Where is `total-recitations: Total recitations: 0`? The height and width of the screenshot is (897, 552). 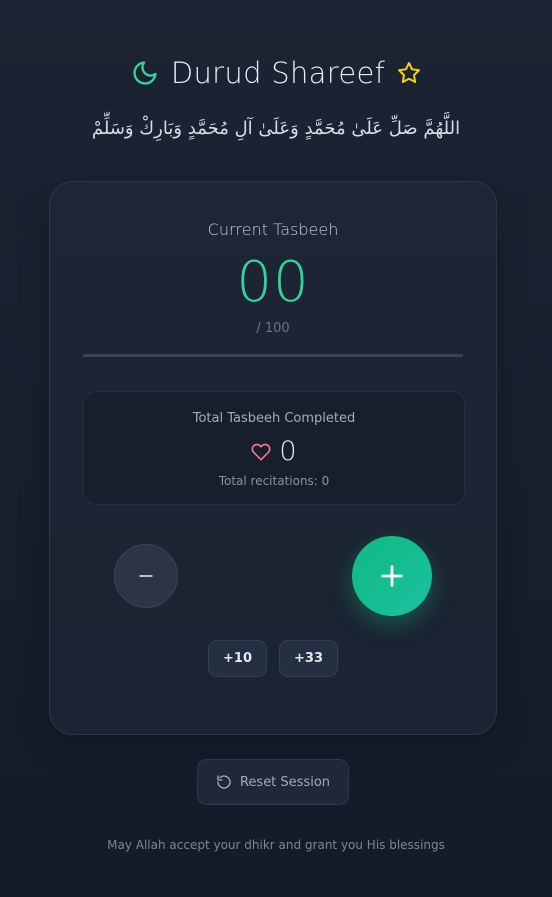
total-recitations: Total recitations: 0 is located at coordinates (274, 481).